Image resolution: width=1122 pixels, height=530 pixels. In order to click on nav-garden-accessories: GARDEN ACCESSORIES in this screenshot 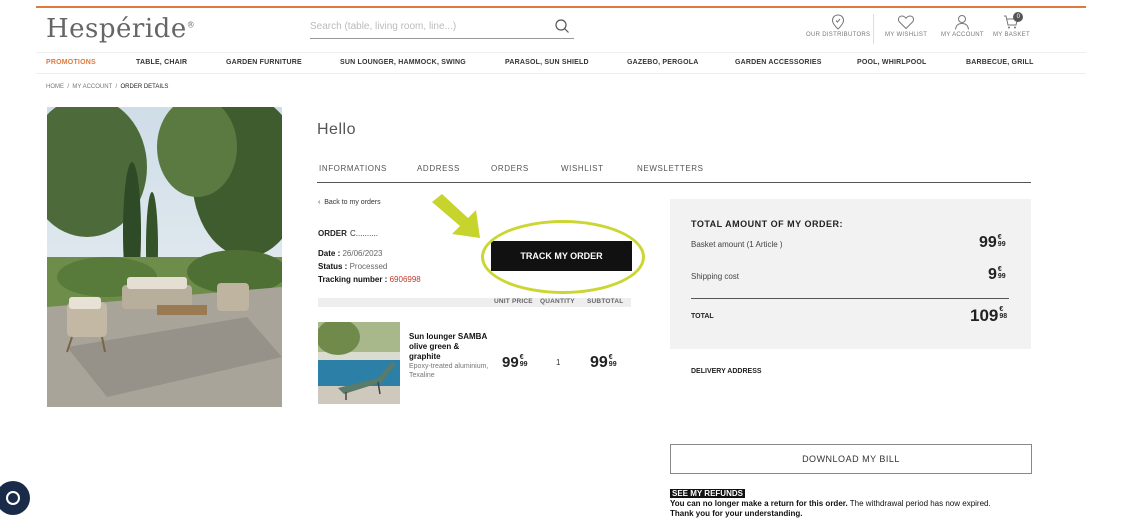, I will do `click(778, 62)`.